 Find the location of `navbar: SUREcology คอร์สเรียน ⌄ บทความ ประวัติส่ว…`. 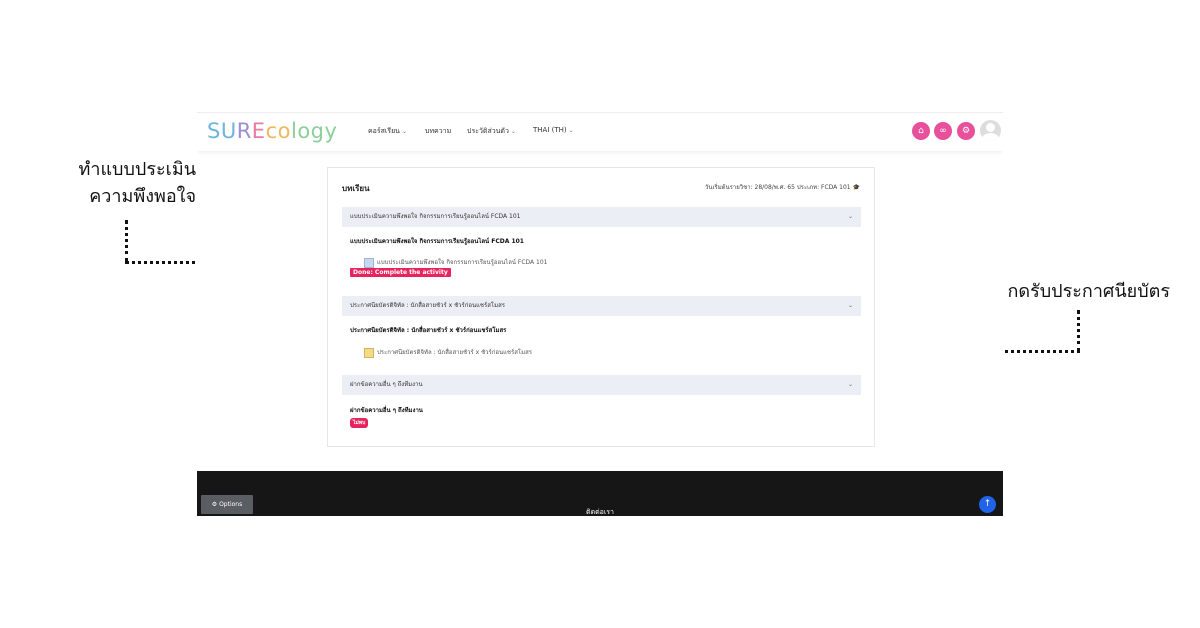

navbar: SUREcology คอร์สเรียน ⌄ บทความ ประวัติส่ว… is located at coordinates (600, 131).